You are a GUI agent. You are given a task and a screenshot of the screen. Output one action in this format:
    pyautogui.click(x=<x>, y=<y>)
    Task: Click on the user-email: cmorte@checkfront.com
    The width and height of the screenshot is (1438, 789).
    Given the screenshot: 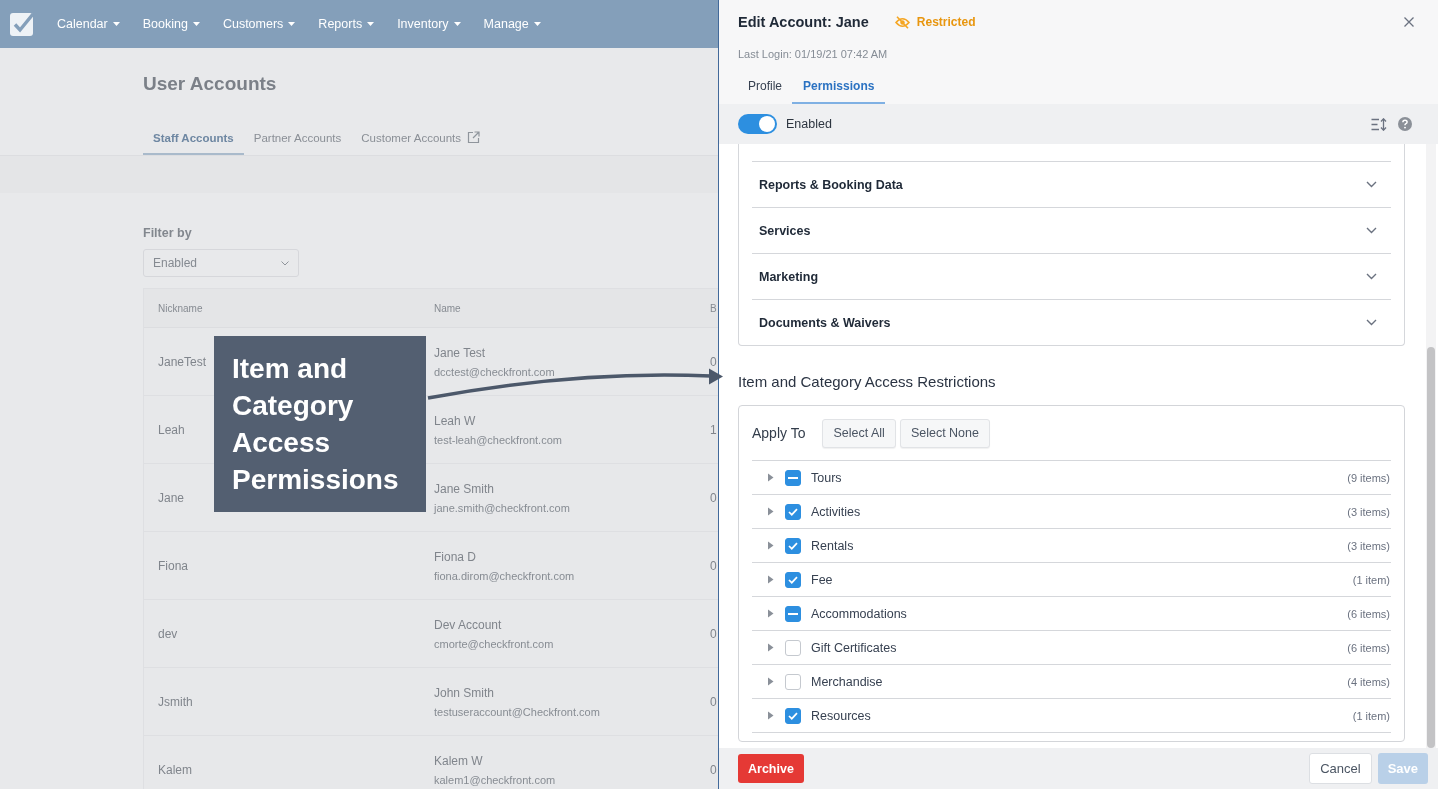 What is the action you would take?
    pyautogui.click(x=494, y=643)
    